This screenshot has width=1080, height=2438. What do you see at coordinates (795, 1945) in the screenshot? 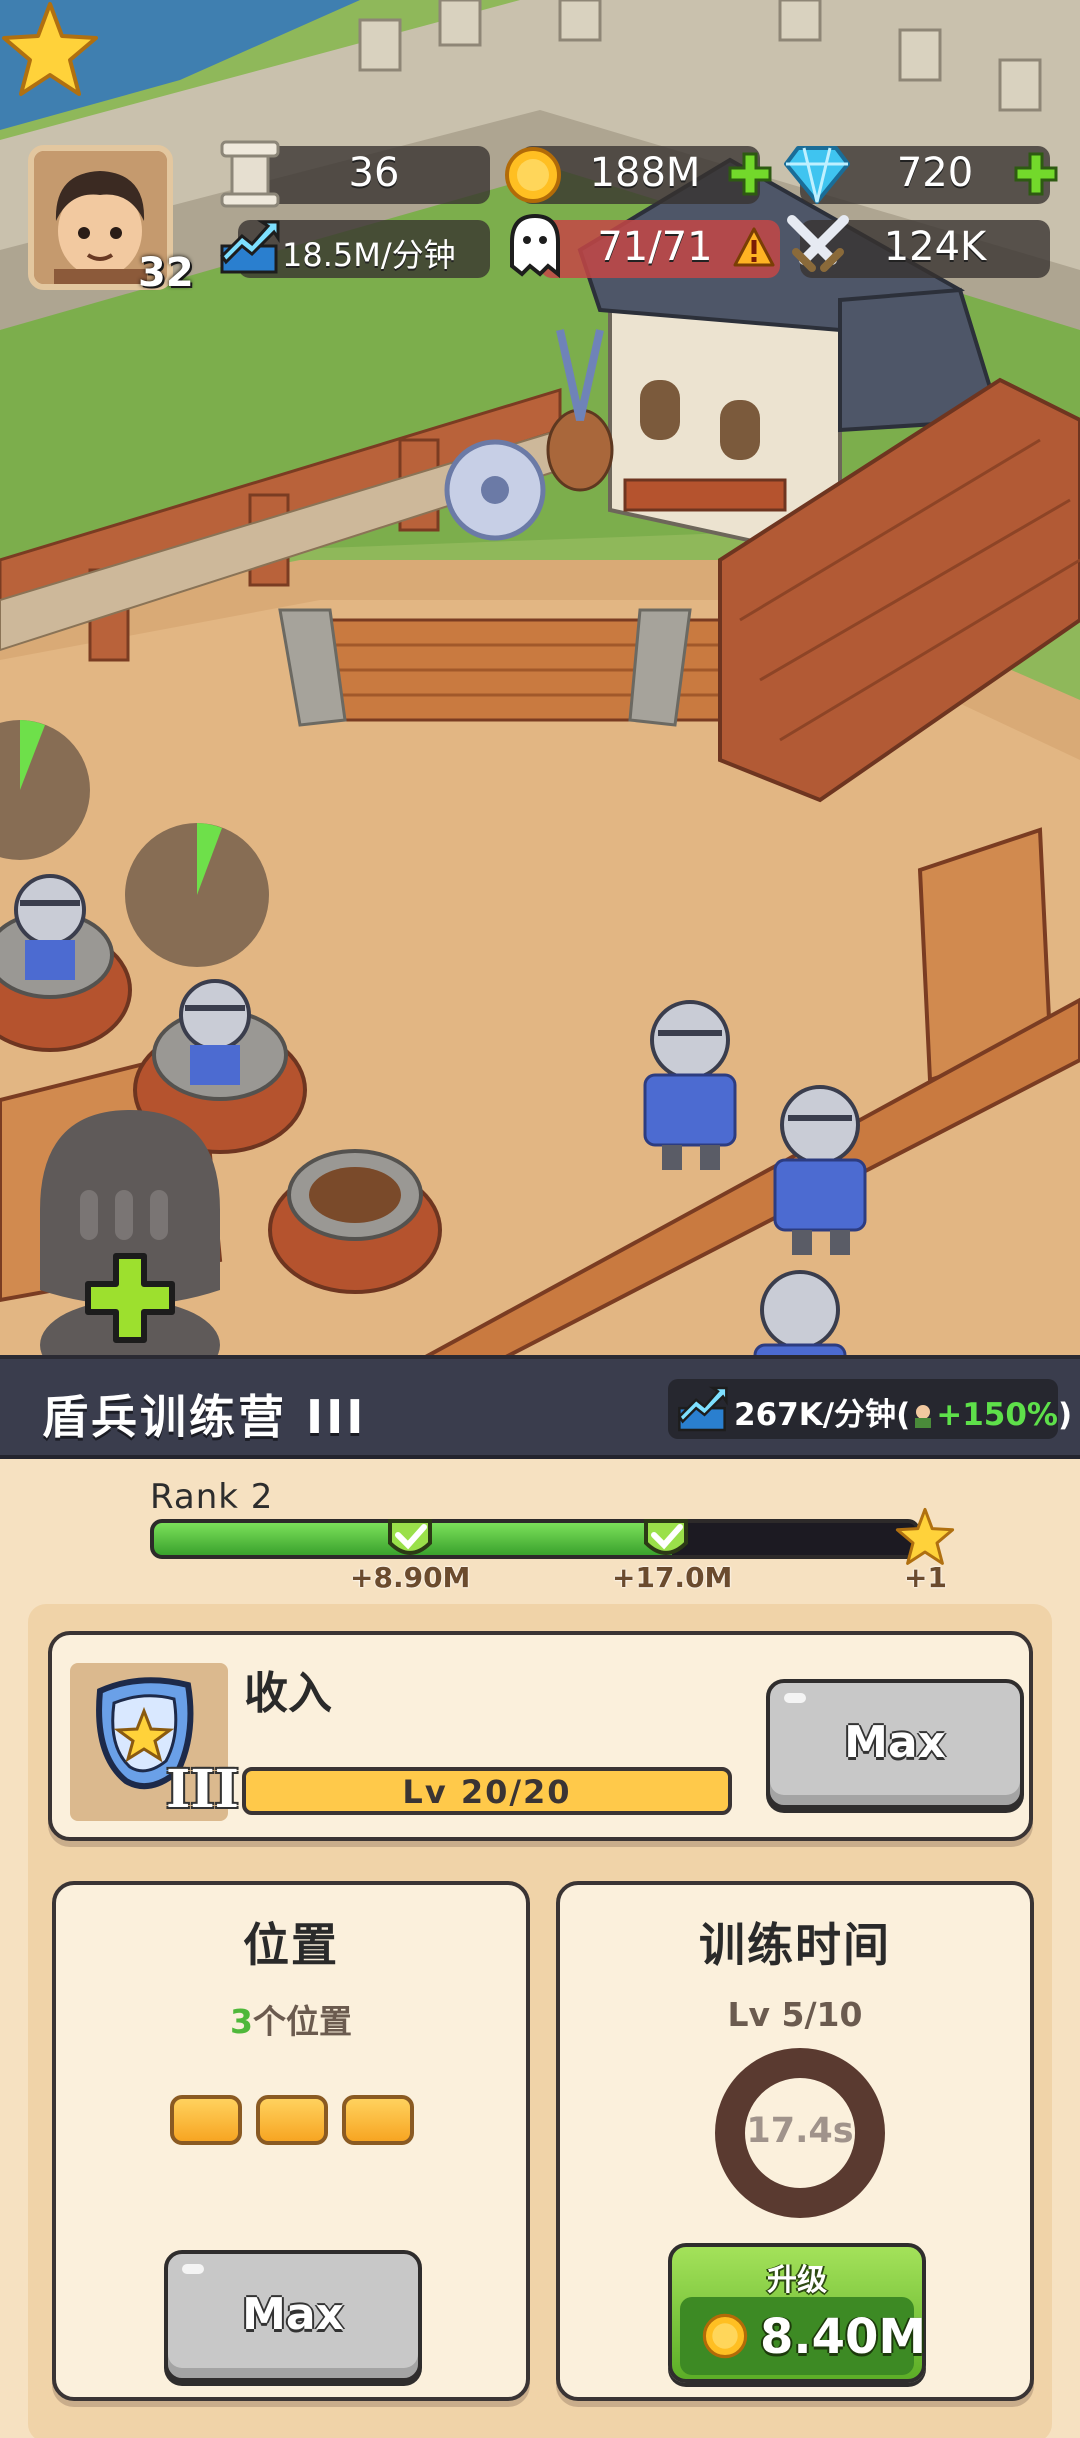
I see `training-title: 训练时间` at bounding box center [795, 1945].